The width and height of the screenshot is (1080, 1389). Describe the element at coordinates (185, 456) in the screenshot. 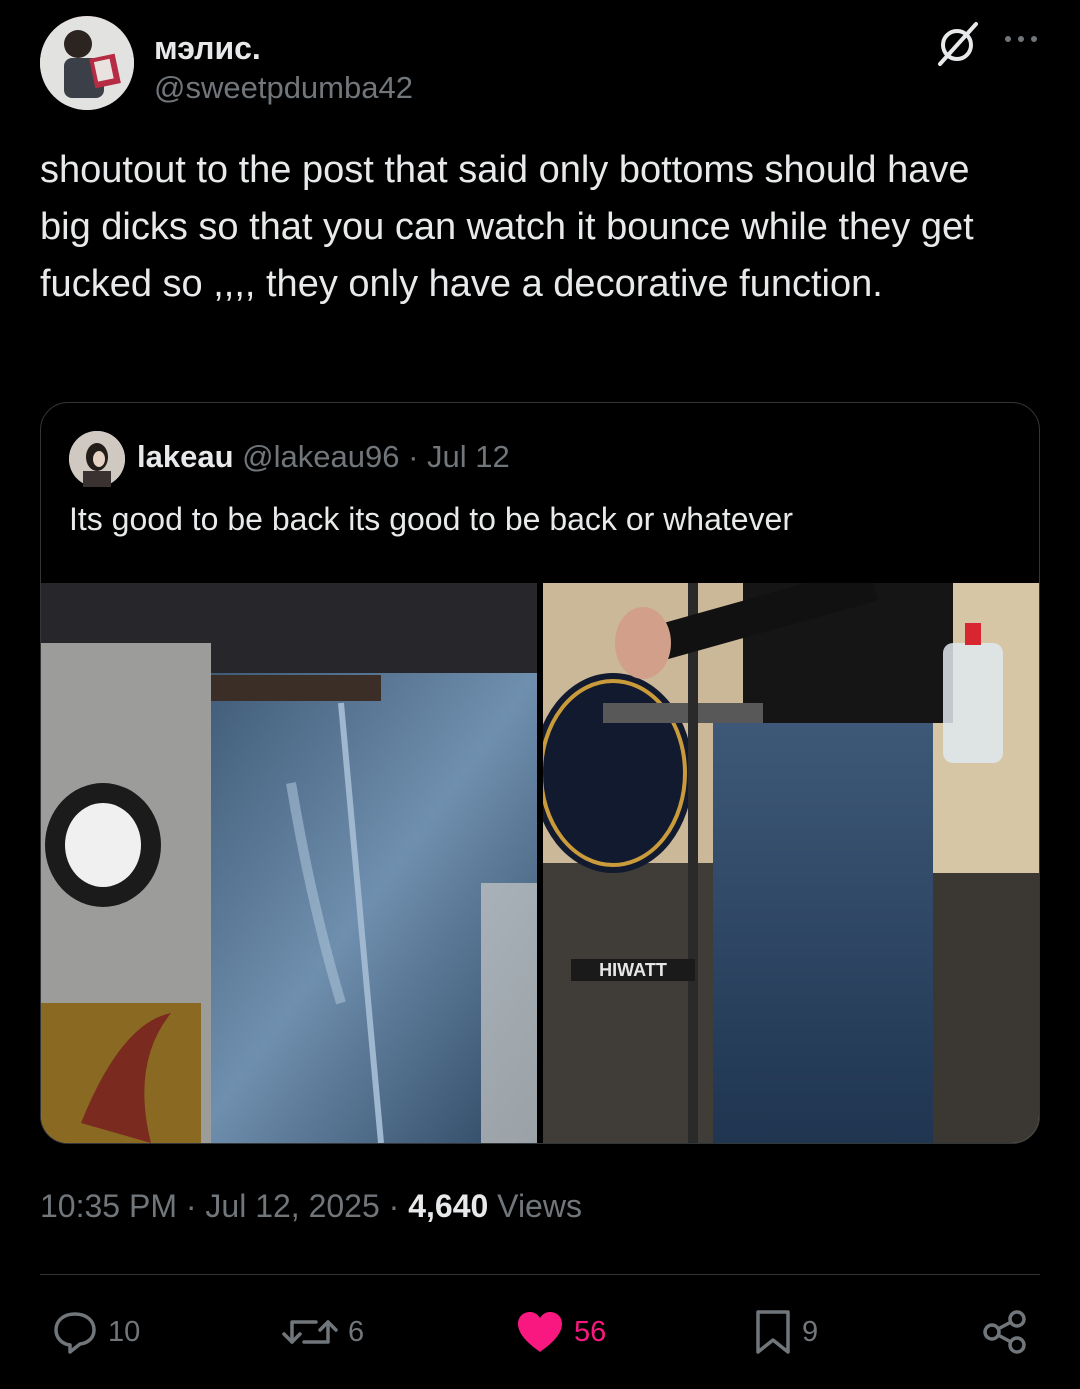

I see `quoted-display-name: lakeau` at that location.